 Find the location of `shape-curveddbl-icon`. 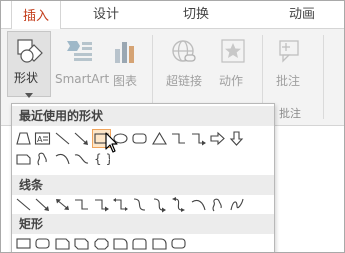

shape-curveddbl-icon is located at coordinates (178, 204).